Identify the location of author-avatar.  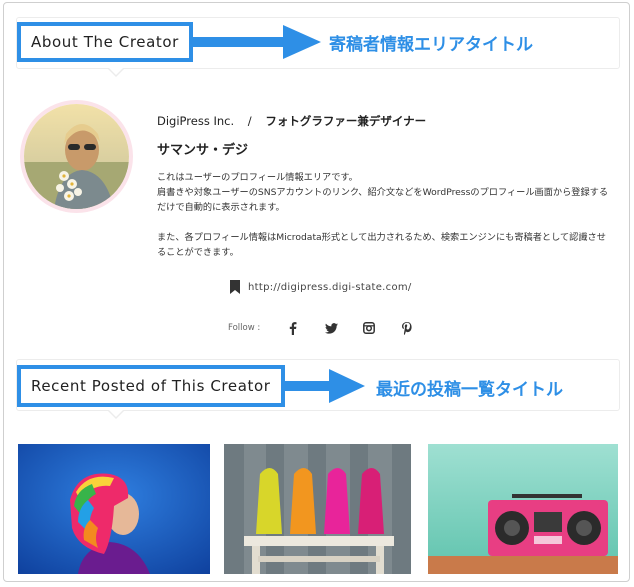
(76, 156).